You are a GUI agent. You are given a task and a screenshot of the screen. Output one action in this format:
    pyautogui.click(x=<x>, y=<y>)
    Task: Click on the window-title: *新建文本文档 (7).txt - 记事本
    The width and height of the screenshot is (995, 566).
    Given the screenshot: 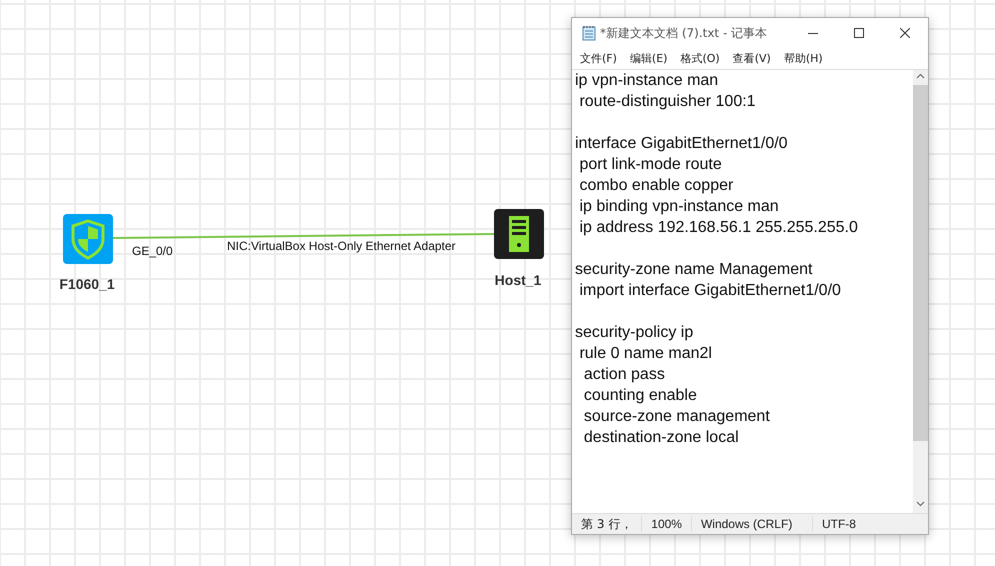 What is the action you would take?
    pyautogui.click(x=684, y=33)
    